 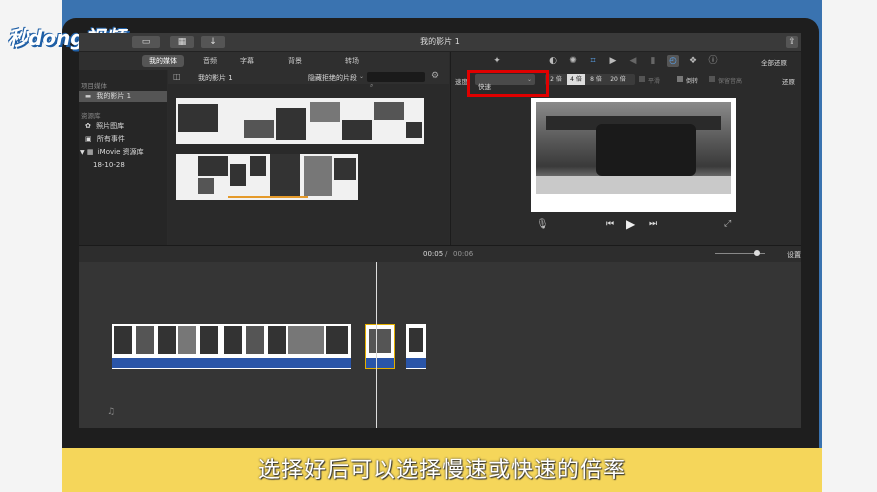 I want to click on film-icon: ▬, so click(x=88, y=96).